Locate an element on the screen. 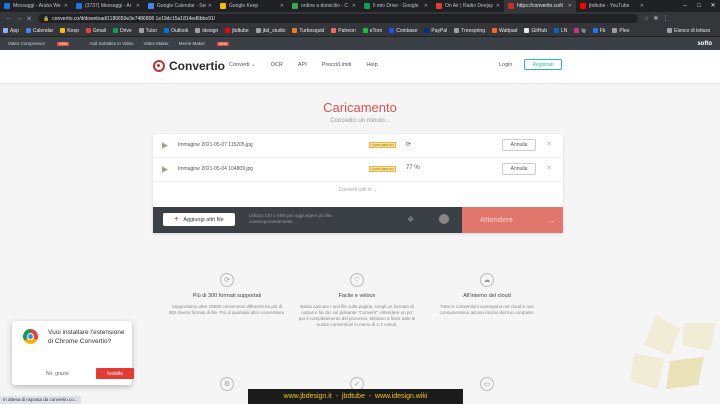  bookmark-item: Outlook is located at coordinates (176, 31).